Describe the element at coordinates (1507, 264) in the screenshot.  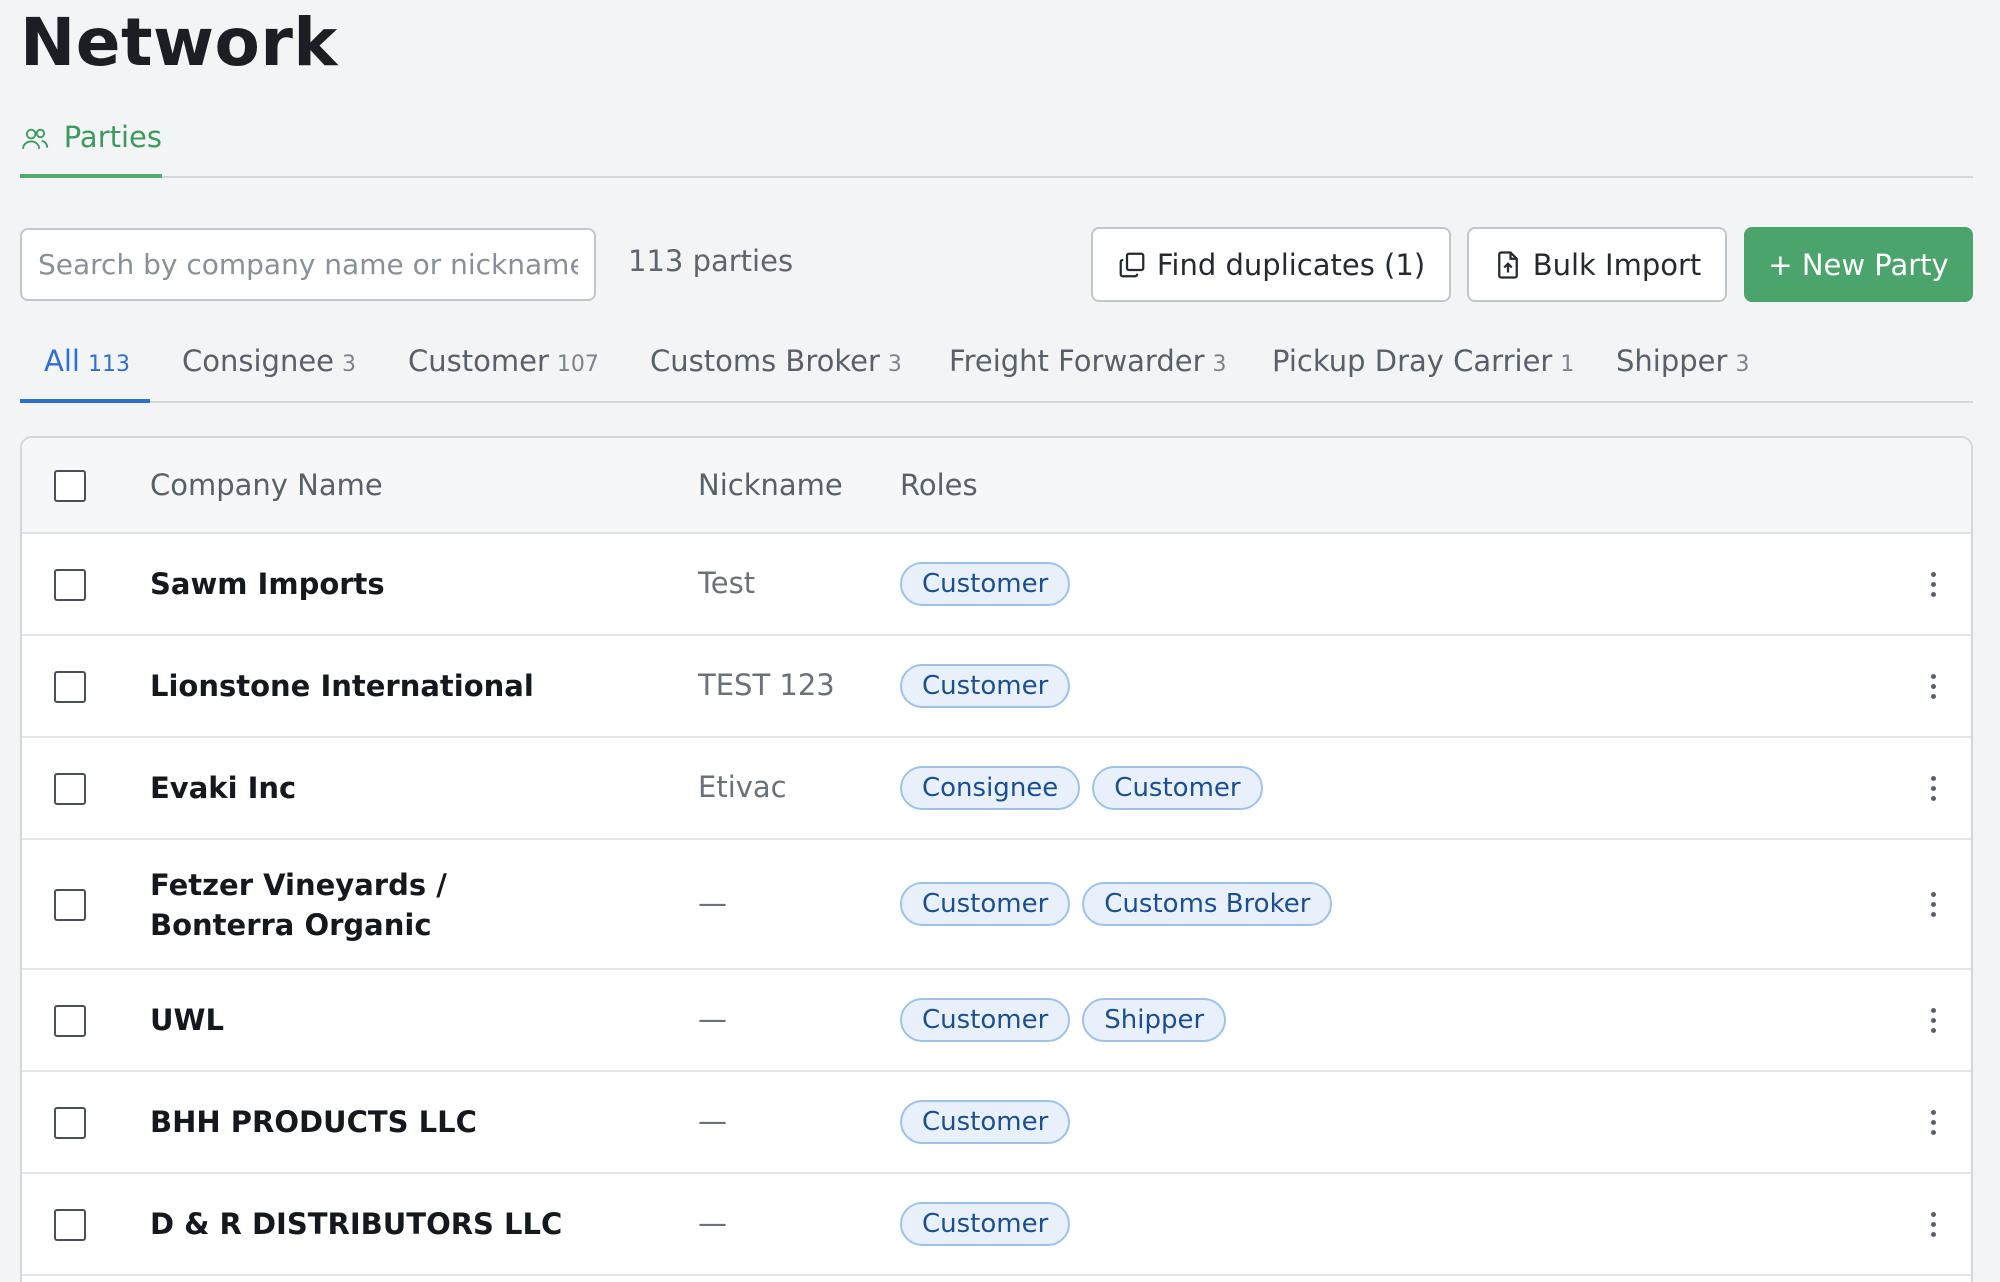
I see `file-upload-icon` at that location.